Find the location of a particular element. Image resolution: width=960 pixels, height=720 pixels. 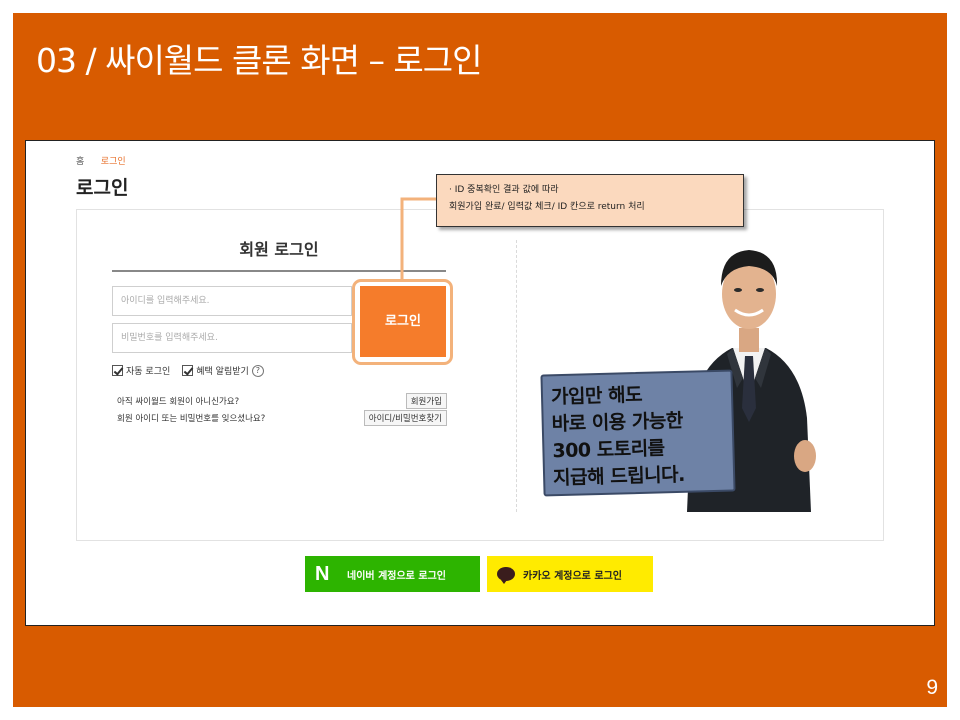

benefit-alert-checkbox: 혜택 알림받기 ? is located at coordinates (223, 370).